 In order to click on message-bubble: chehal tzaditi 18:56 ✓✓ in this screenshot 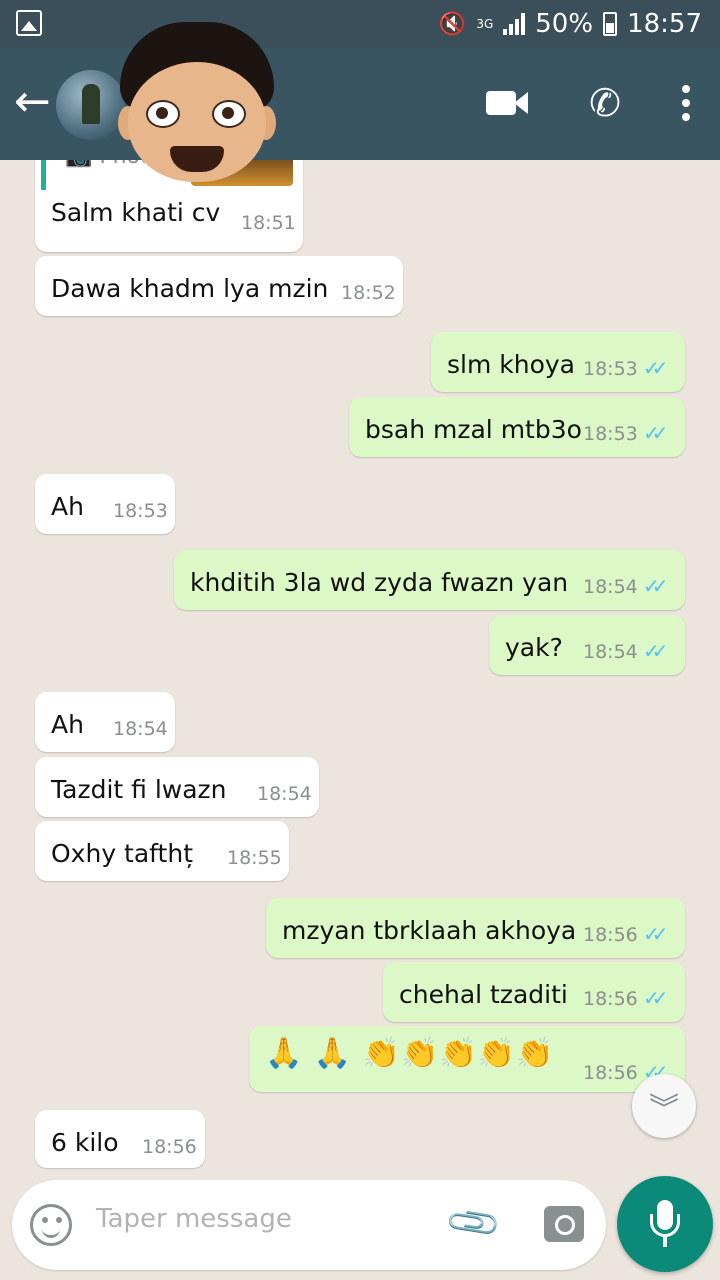, I will do `click(534, 992)`.